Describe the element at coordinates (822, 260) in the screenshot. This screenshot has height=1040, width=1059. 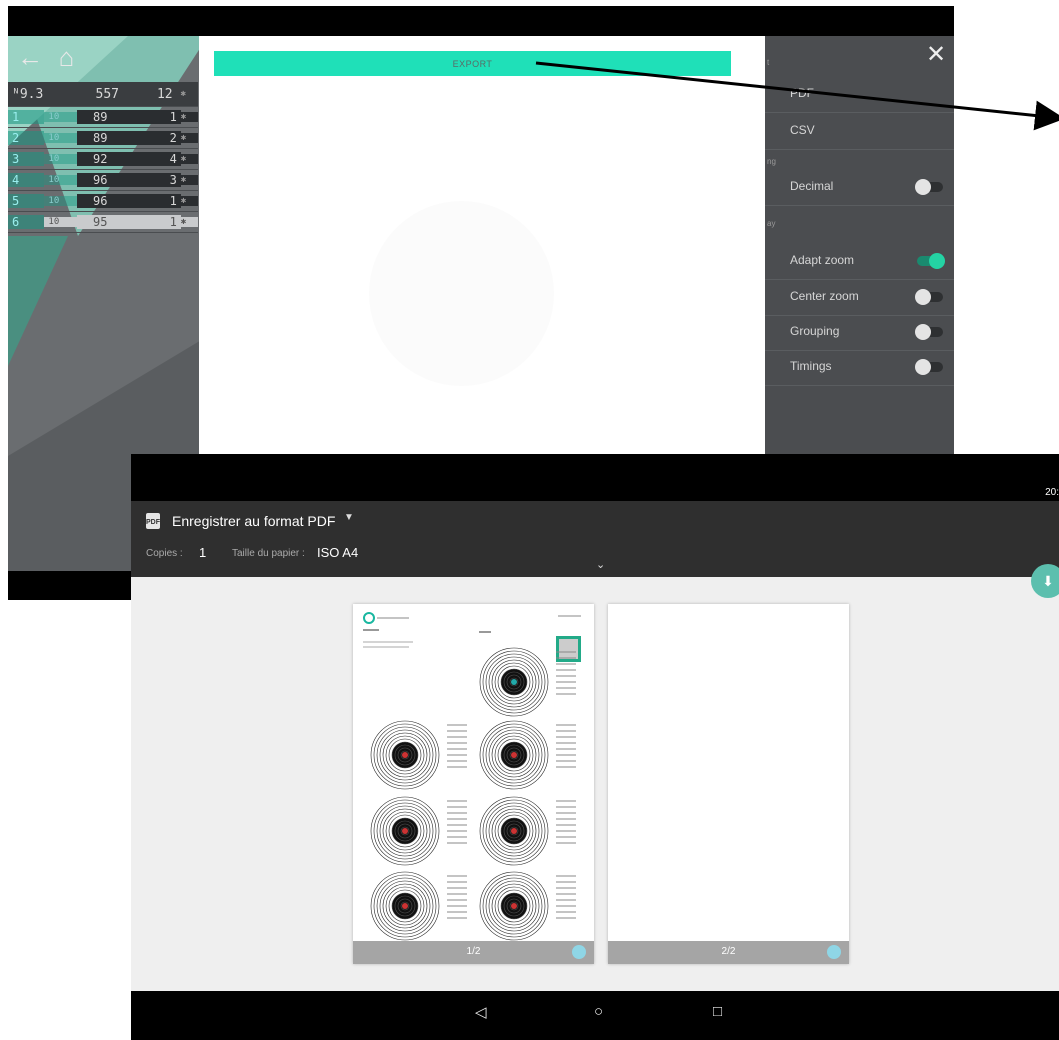
I see `item-label: Adapt zoom` at that location.